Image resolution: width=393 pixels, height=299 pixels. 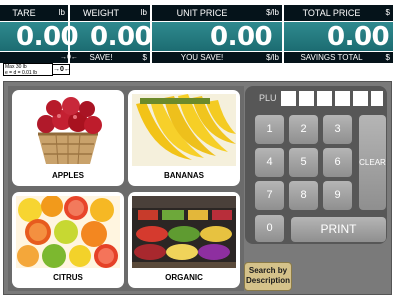 What do you see at coordinates (303, 129) in the screenshot?
I see `key-2: 2` at bounding box center [303, 129].